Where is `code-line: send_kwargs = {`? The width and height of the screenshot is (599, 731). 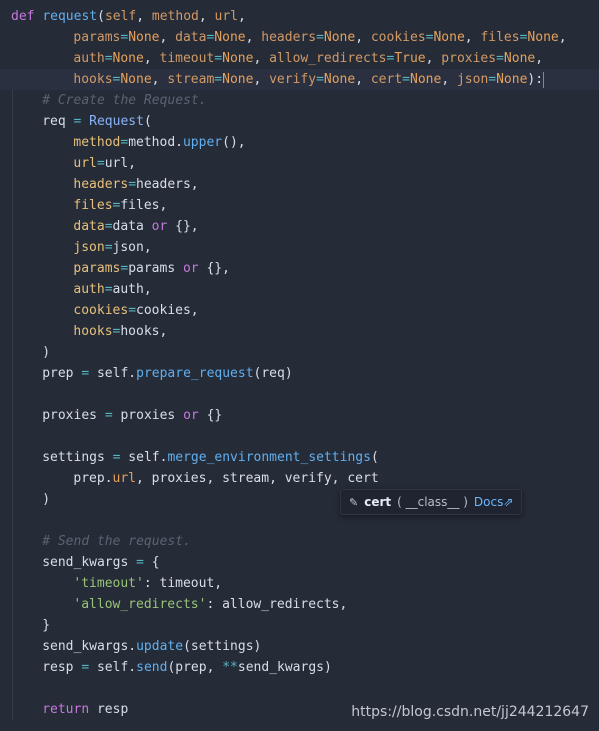 code-line: send_kwargs = { is located at coordinates (80, 562).